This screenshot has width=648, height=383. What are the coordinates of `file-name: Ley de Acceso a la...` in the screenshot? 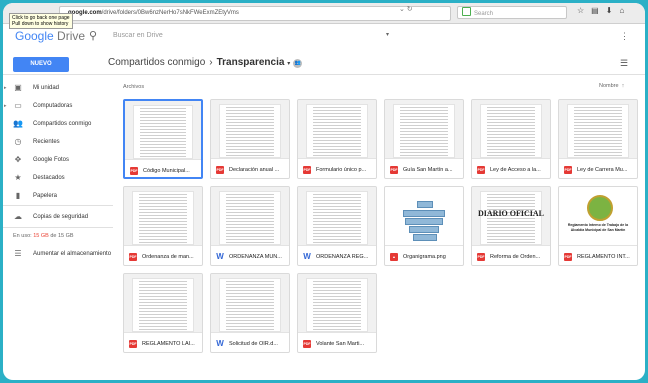 It's located at (515, 170).